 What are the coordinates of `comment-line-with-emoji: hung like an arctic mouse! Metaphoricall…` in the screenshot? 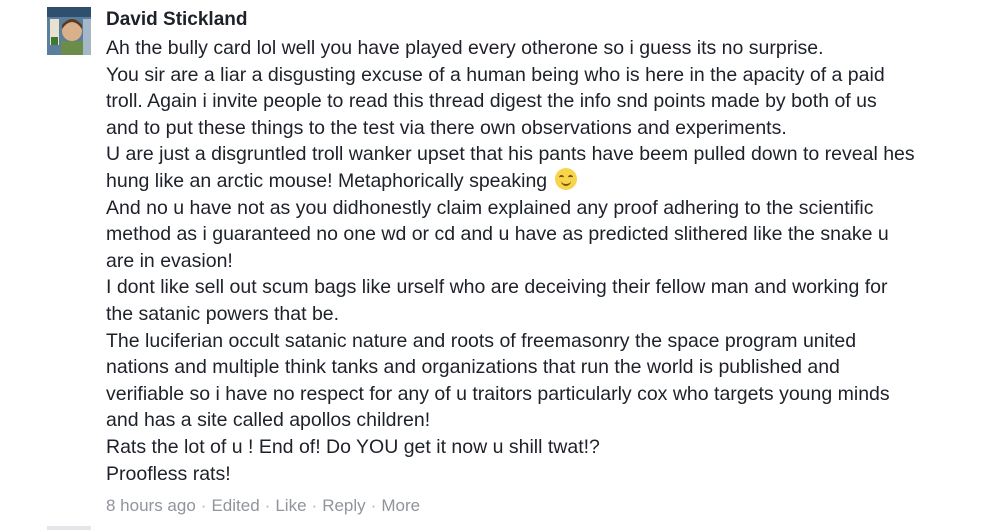 It's located at (546, 181).